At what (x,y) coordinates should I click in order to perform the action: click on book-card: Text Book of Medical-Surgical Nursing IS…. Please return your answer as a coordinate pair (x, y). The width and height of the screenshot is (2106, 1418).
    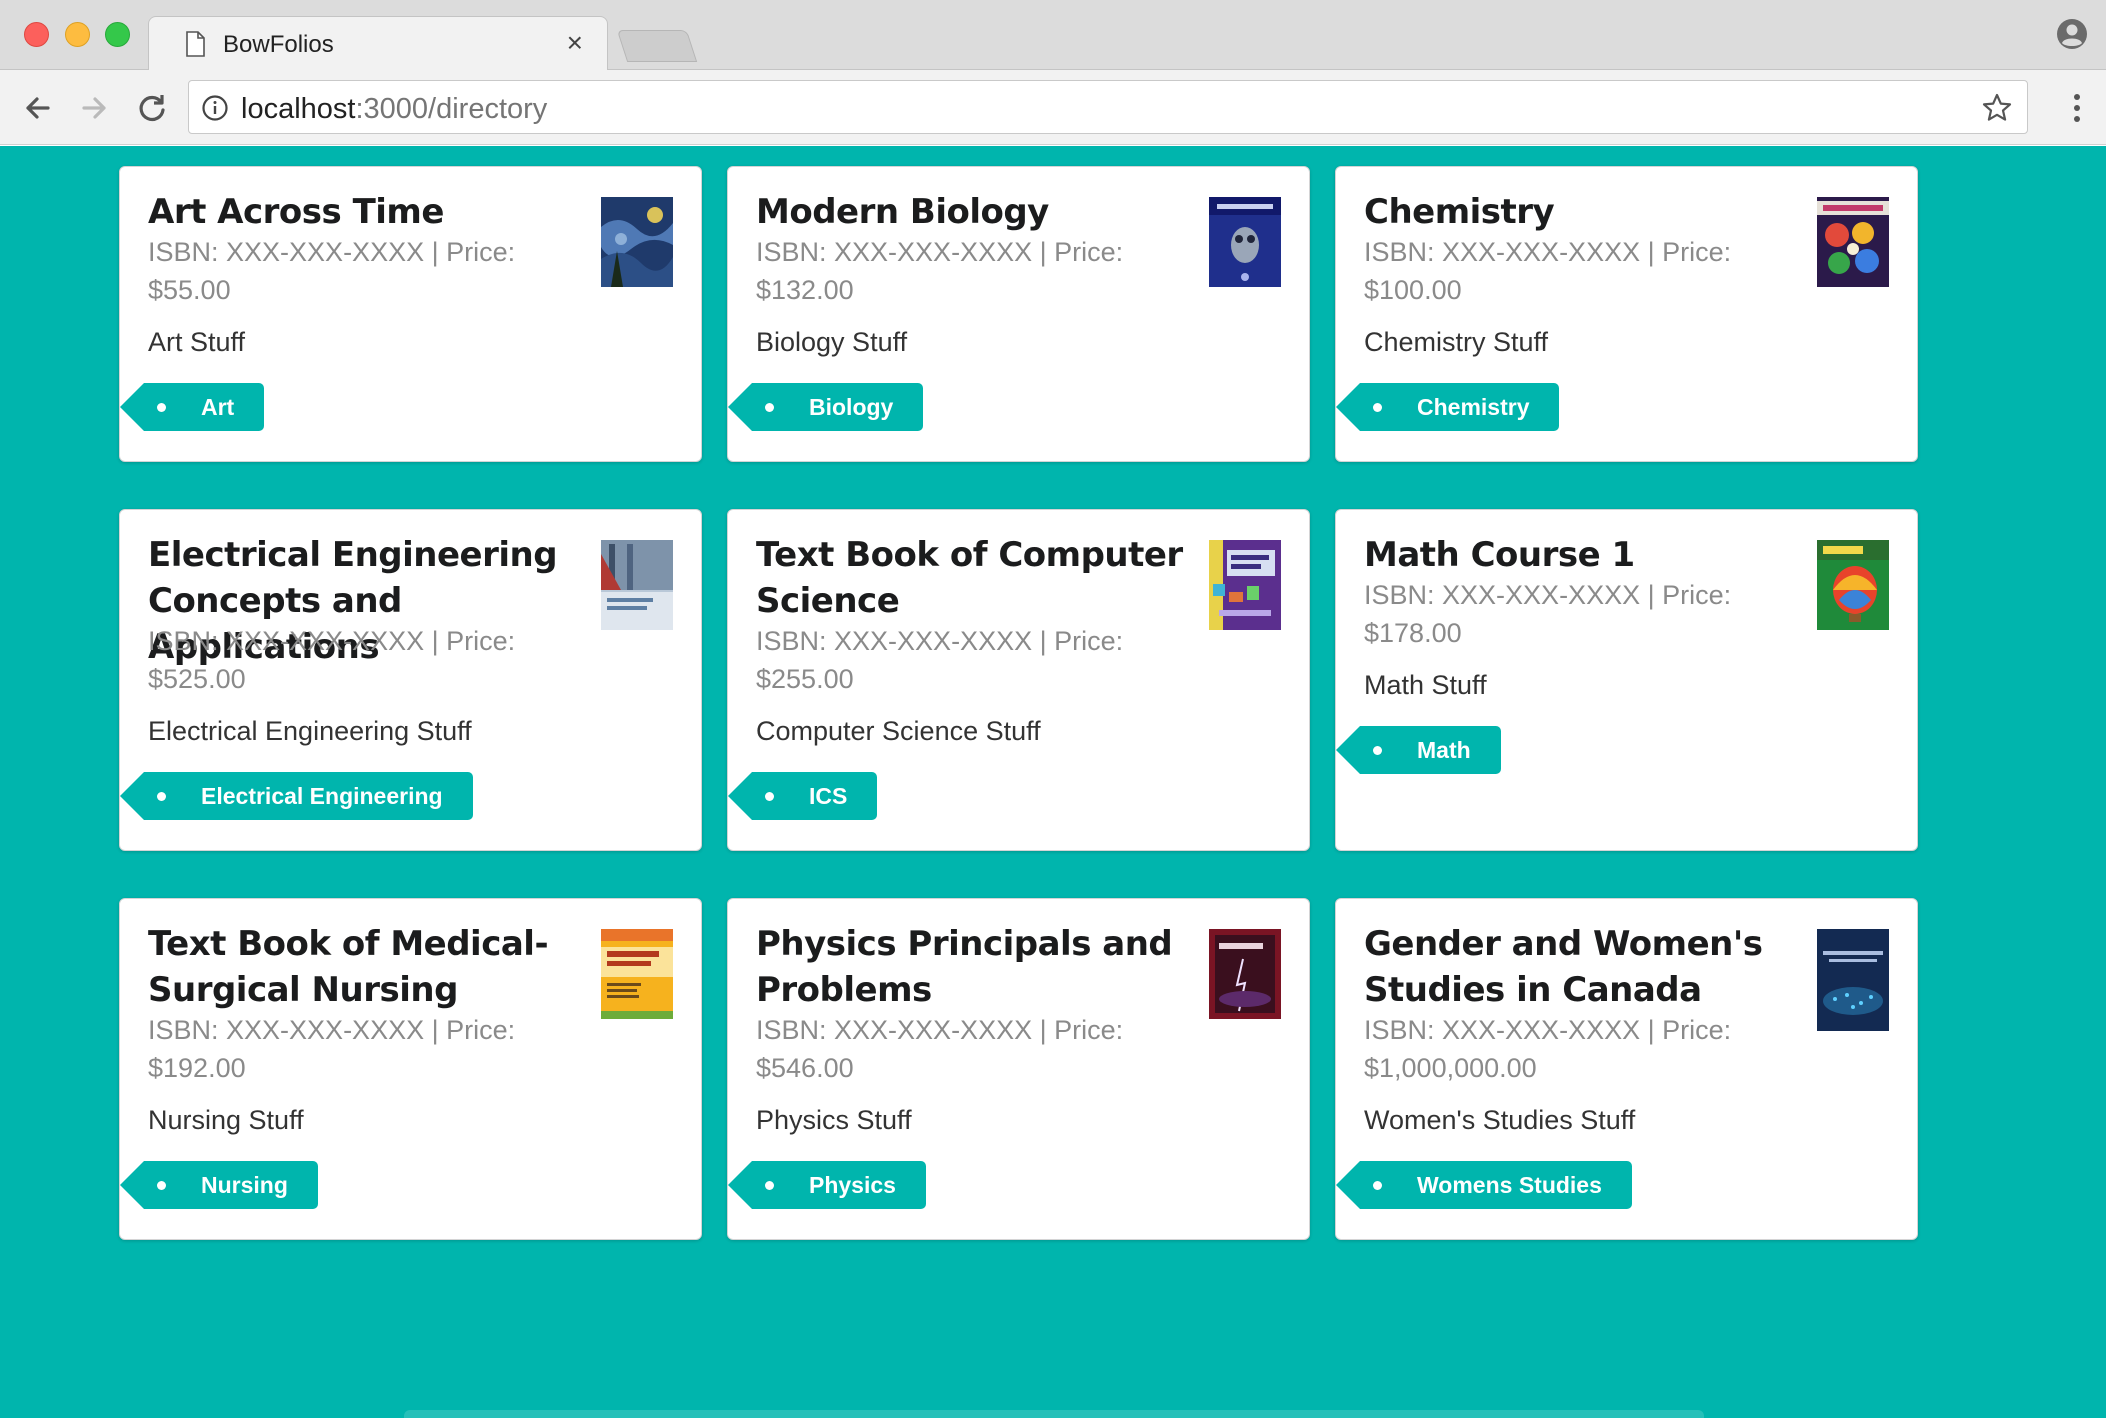
    Looking at the image, I should click on (410, 1069).